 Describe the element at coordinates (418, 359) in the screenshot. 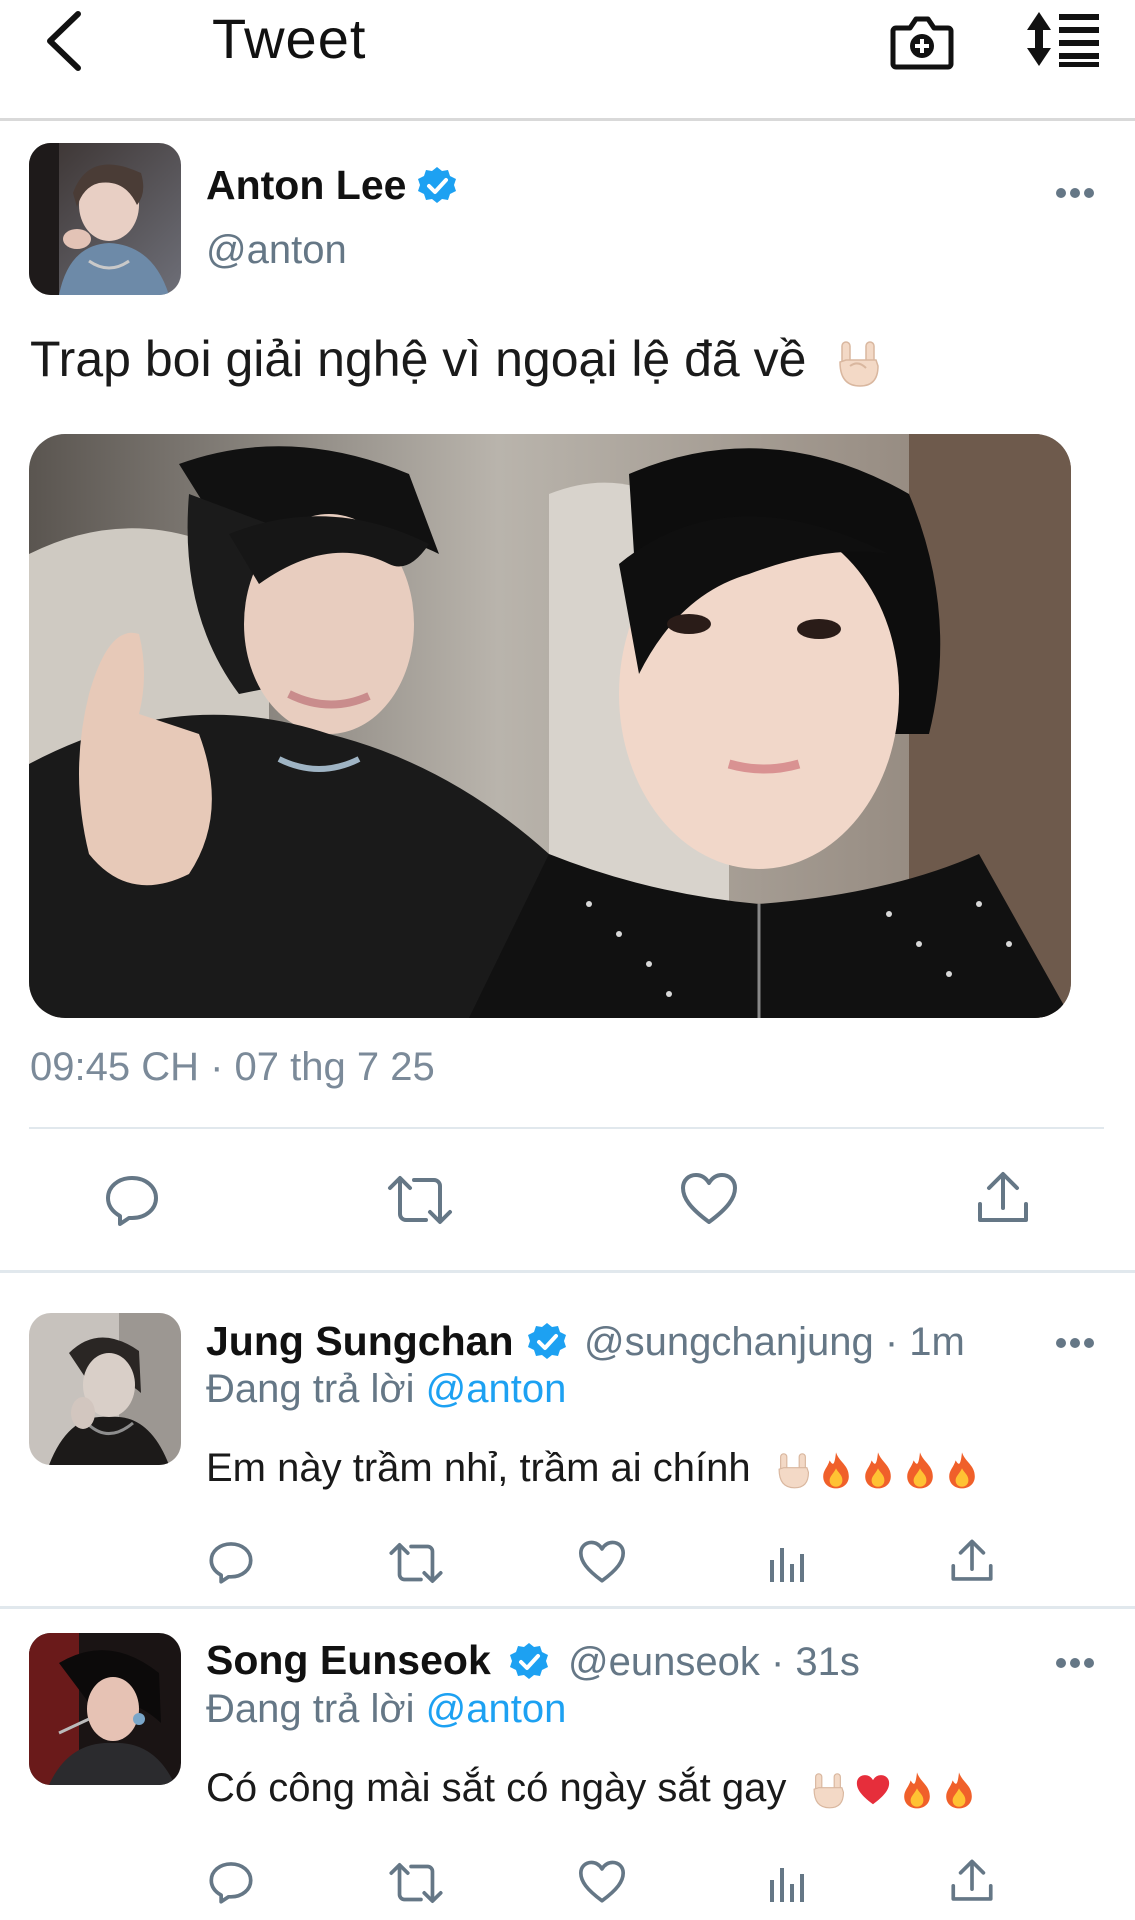

I see `tweet-text-content: Trap boi giải nghệ vì ngoại lệ đã về` at that location.